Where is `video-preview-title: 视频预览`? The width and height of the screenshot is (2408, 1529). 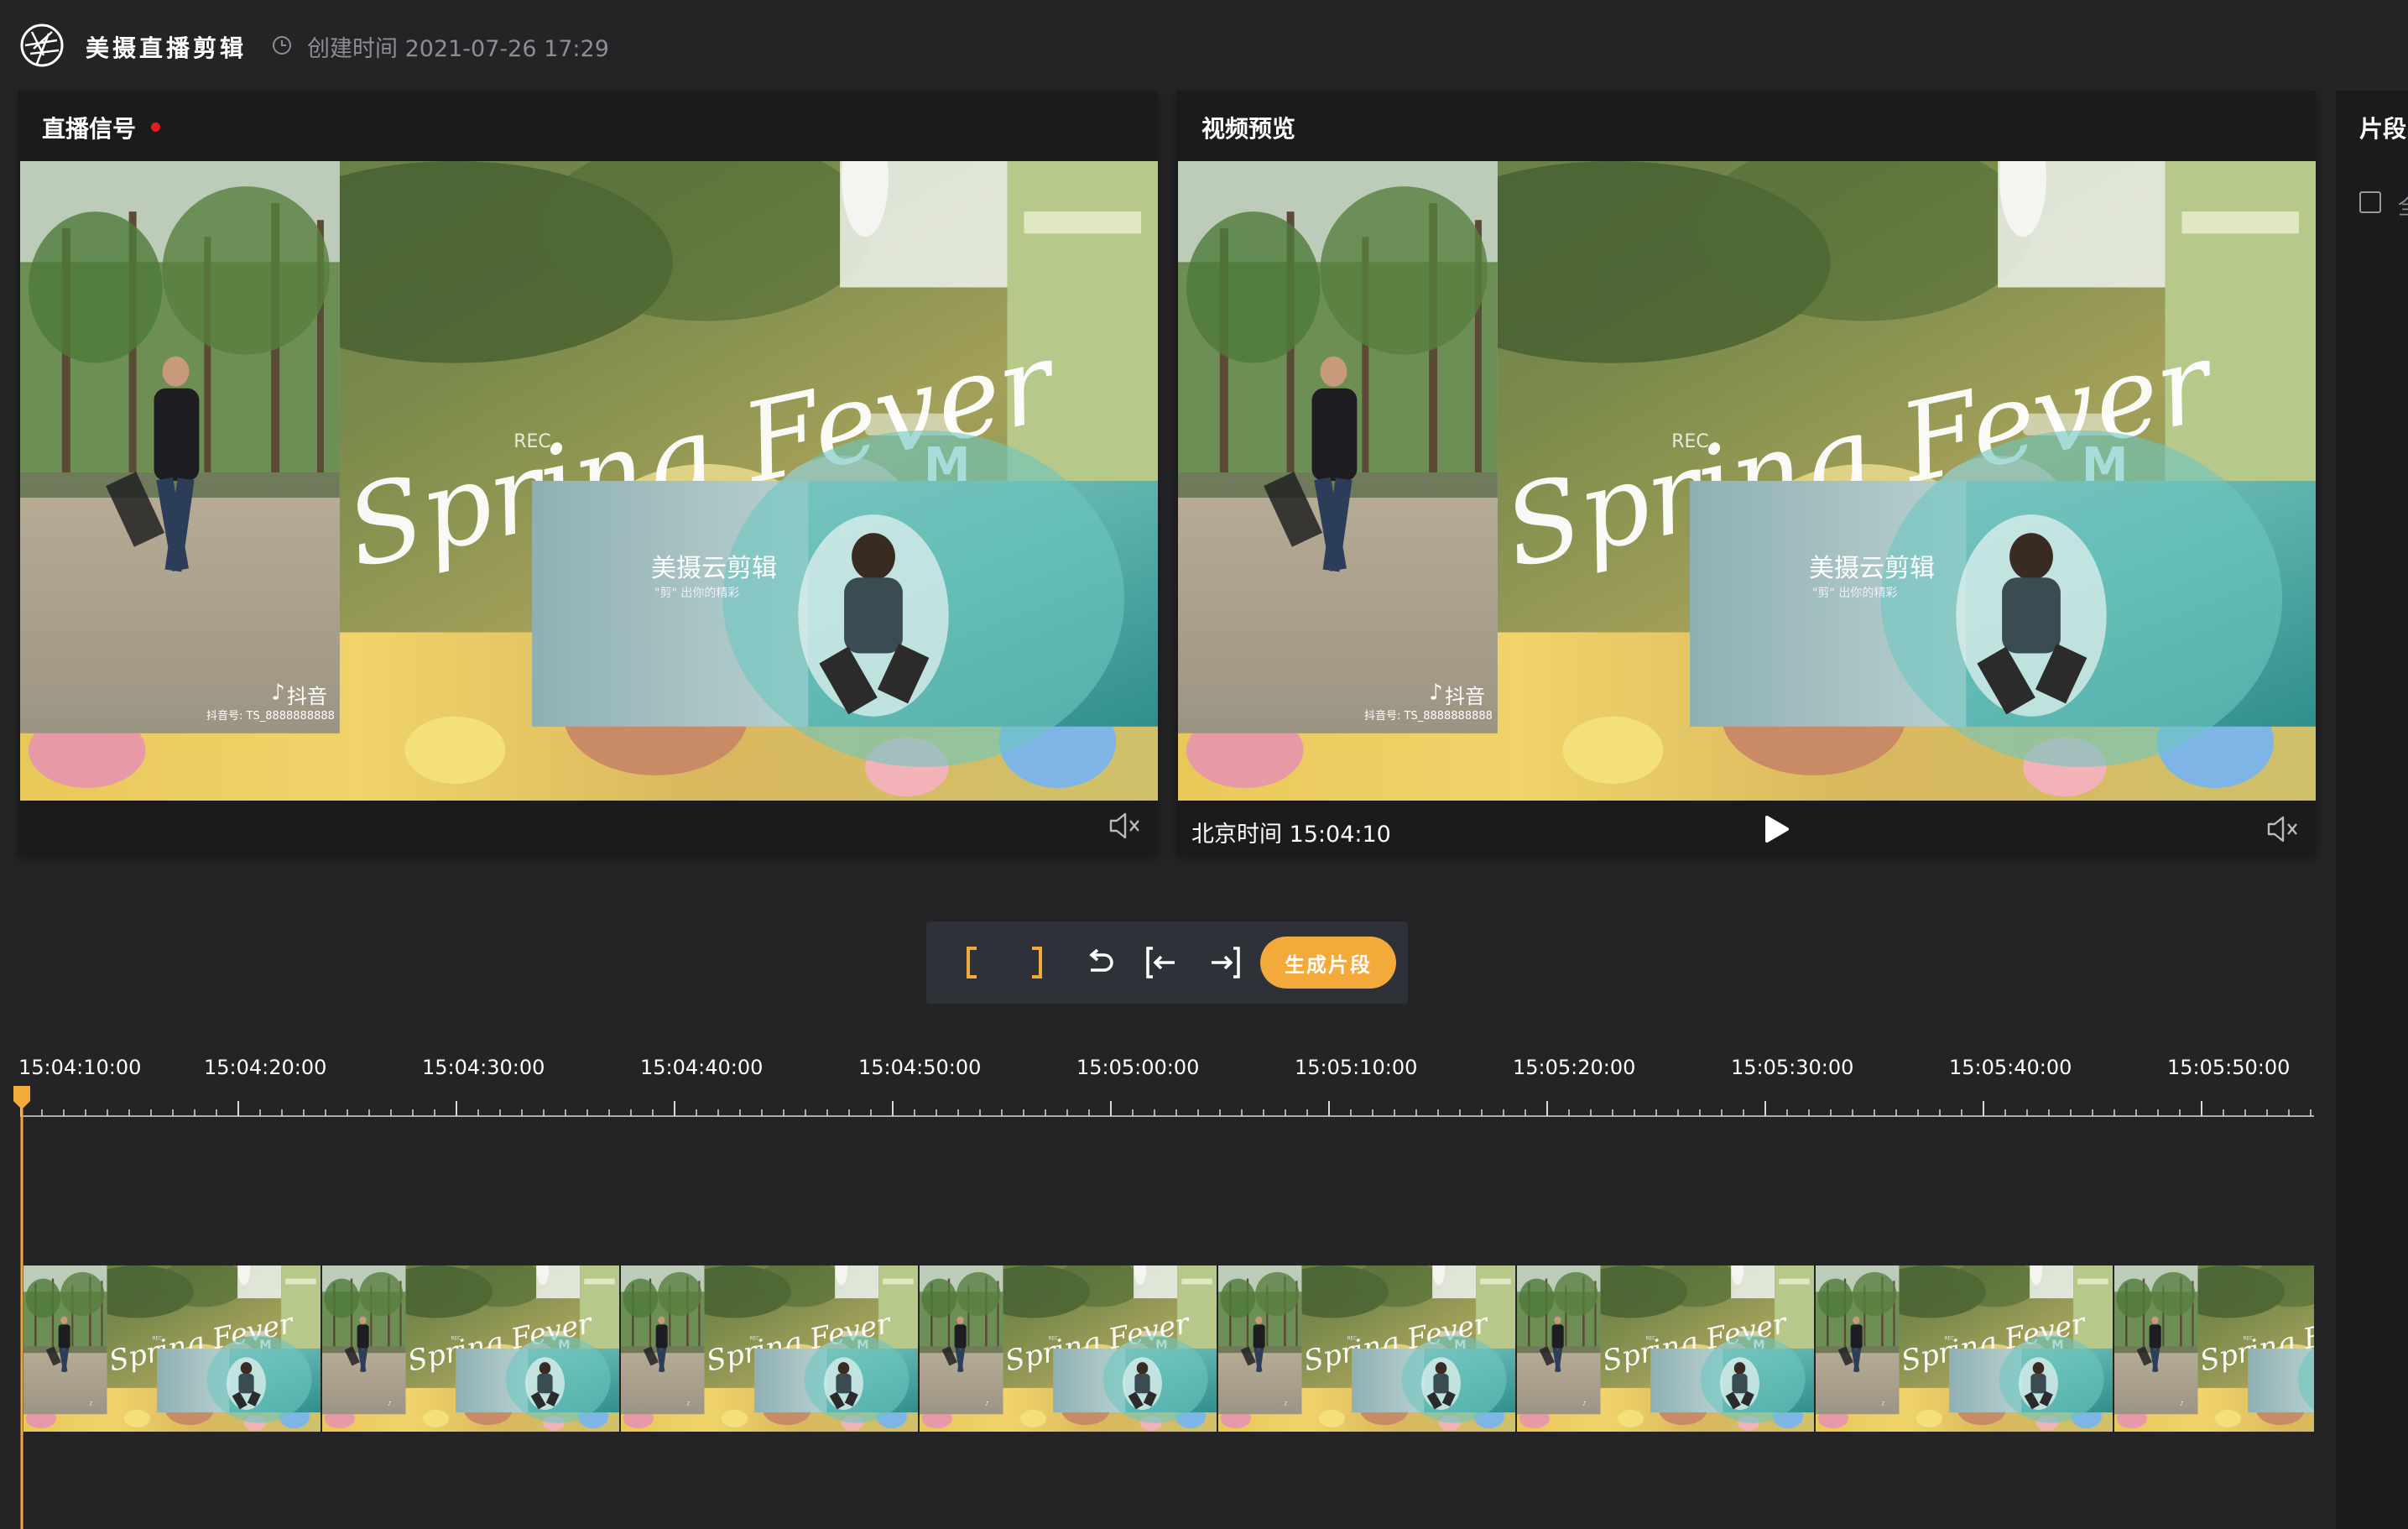 video-preview-title: 视频预览 is located at coordinates (1248, 129).